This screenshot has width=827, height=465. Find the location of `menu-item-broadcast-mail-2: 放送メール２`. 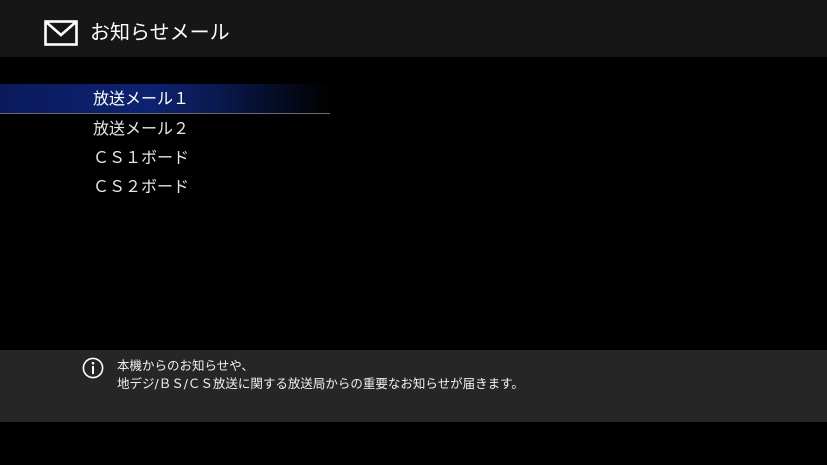

menu-item-broadcast-mail-2: 放送メール２ is located at coordinates (165, 128).